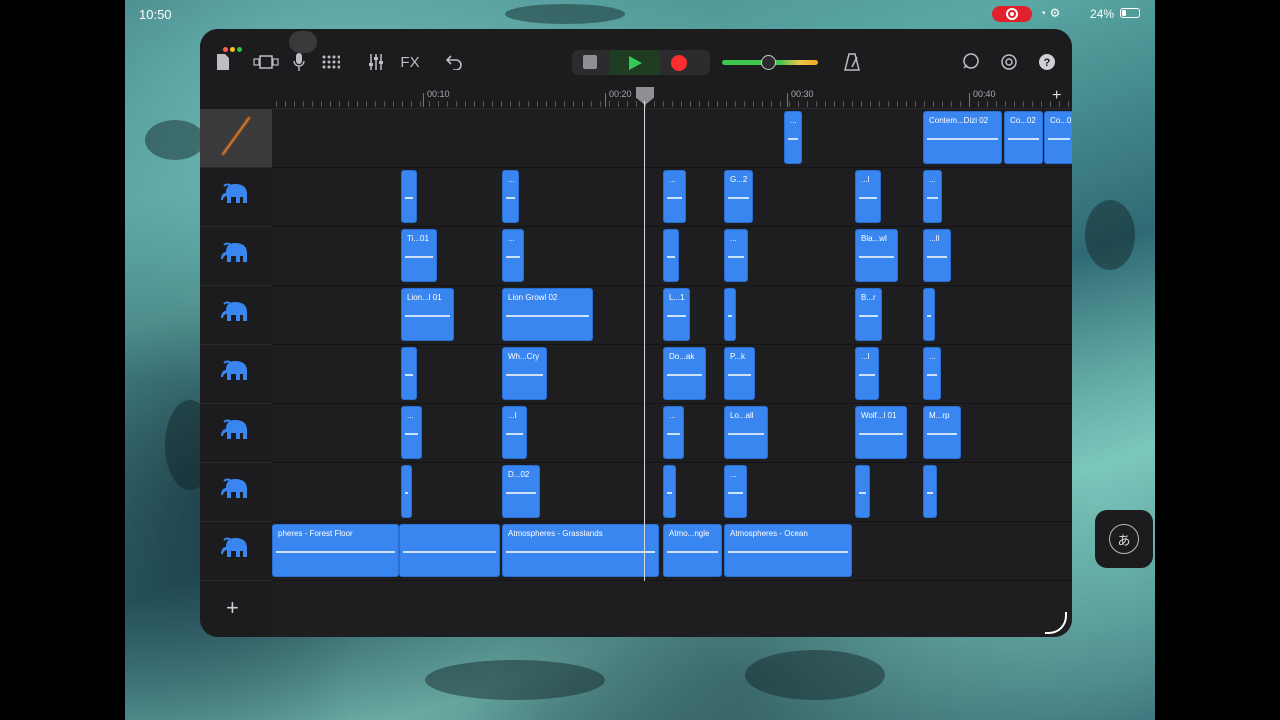 This screenshot has height=720, width=1280. I want to click on audio-region: Lo...all, so click(746, 432).